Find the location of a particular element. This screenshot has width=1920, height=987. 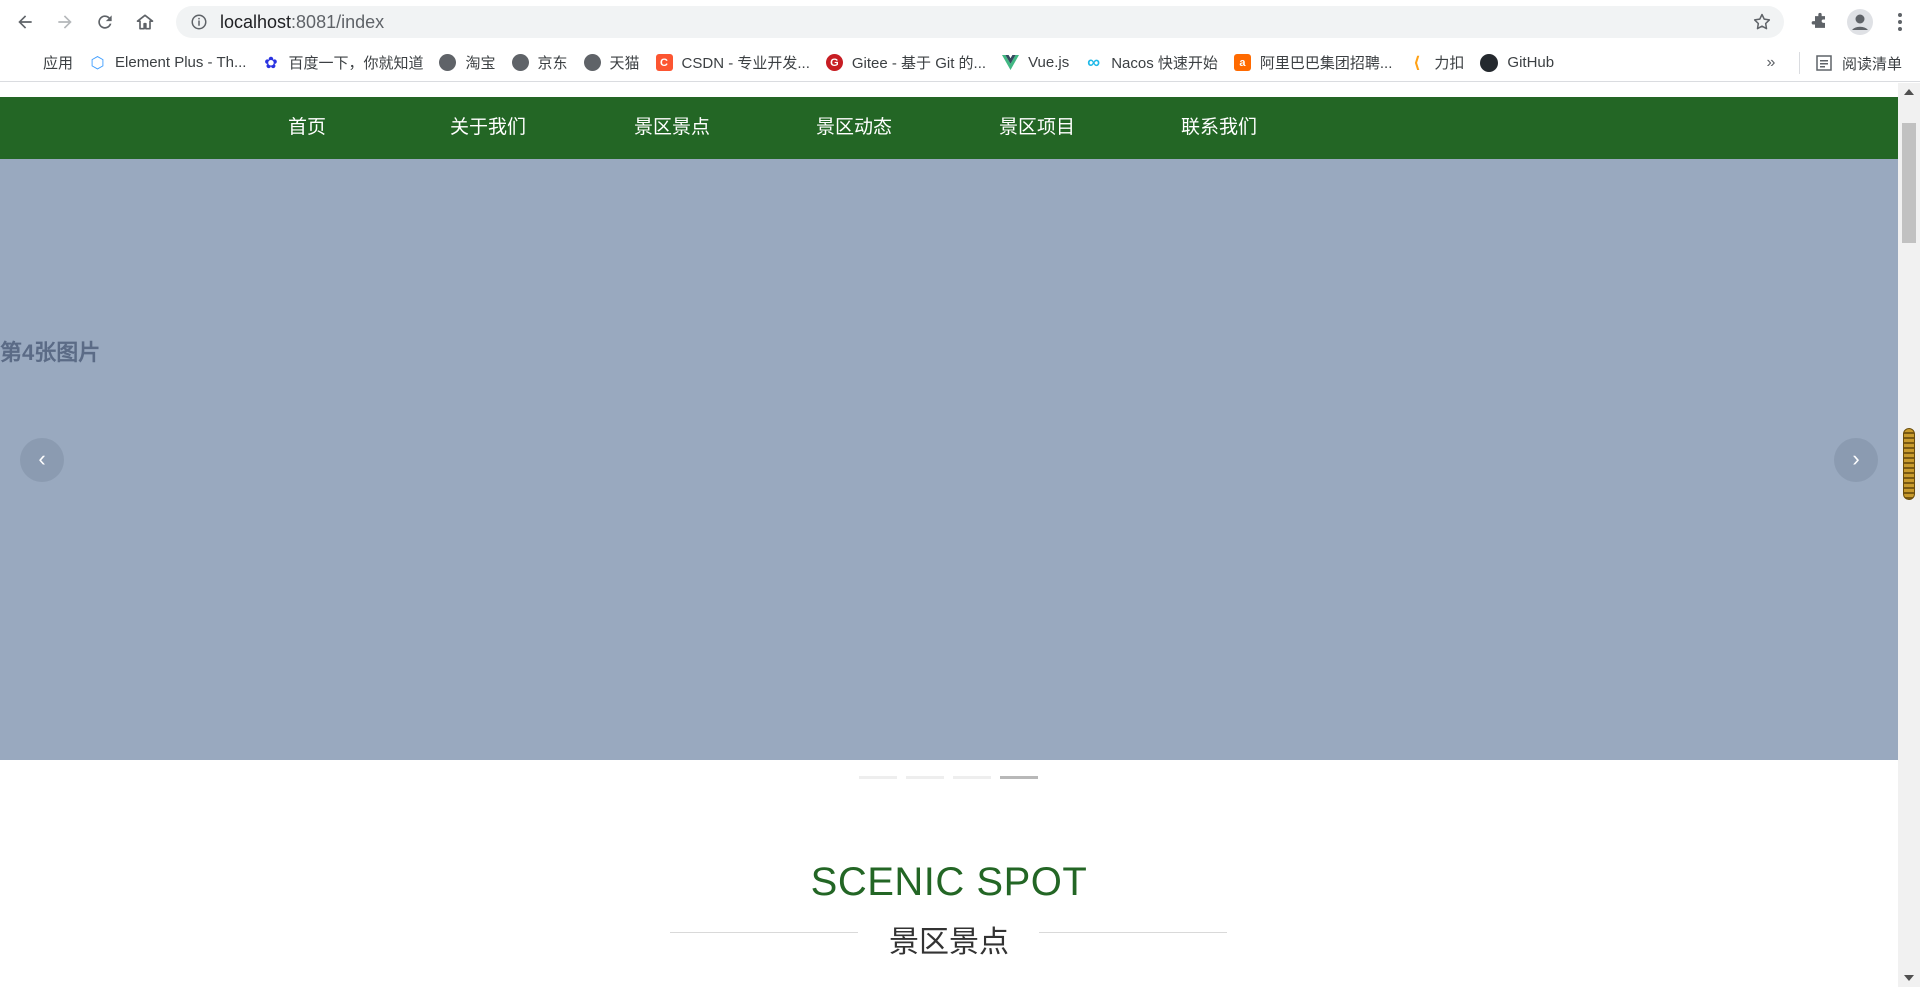

scroll-down-arrow-icon is located at coordinates (1909, 978).